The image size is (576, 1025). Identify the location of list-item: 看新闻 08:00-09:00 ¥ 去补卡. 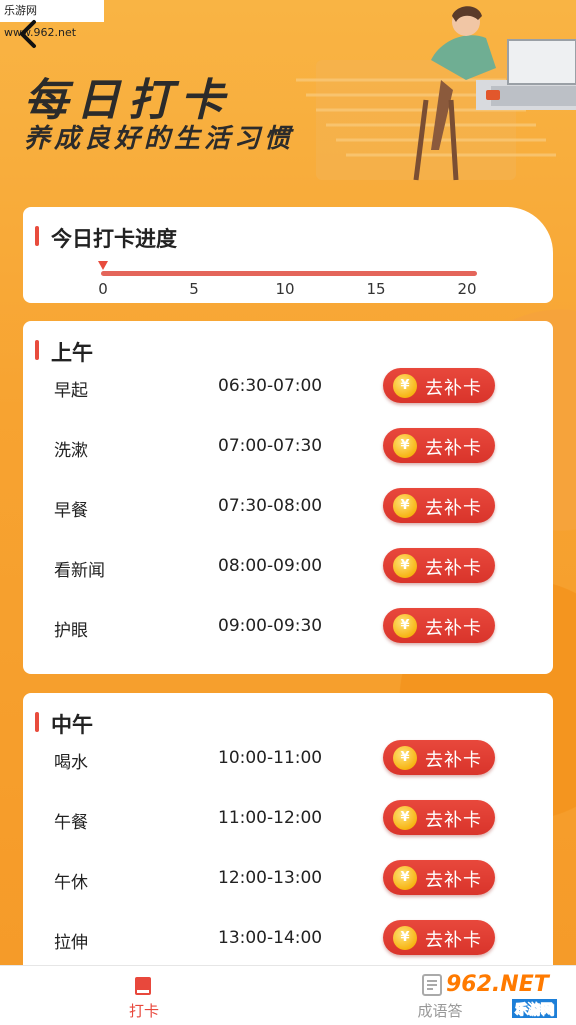
(288, 567).